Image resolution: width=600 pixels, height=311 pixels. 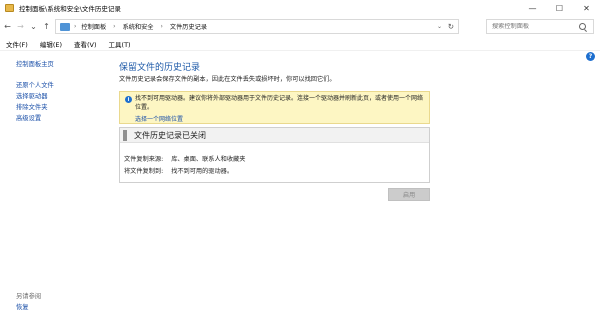 I want to click on sidebar: 控制面板主页 还原个人文件 选择驱动器 排除文件夹 高级设置, so click(x=61, y=91).